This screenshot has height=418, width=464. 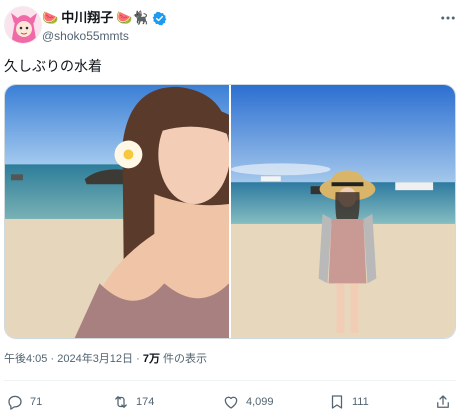 I want to click on divider, so click(x=230, y=380).